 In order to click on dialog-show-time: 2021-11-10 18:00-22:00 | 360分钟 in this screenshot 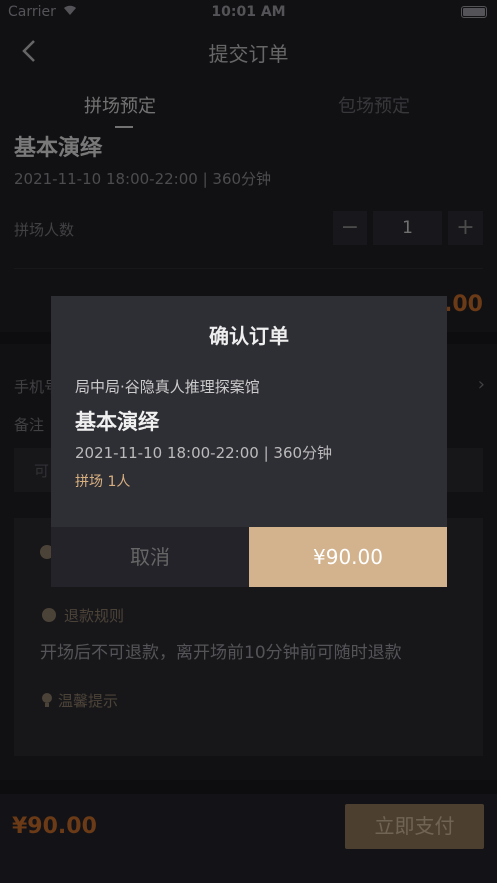, I will do `click(204, 453)`.